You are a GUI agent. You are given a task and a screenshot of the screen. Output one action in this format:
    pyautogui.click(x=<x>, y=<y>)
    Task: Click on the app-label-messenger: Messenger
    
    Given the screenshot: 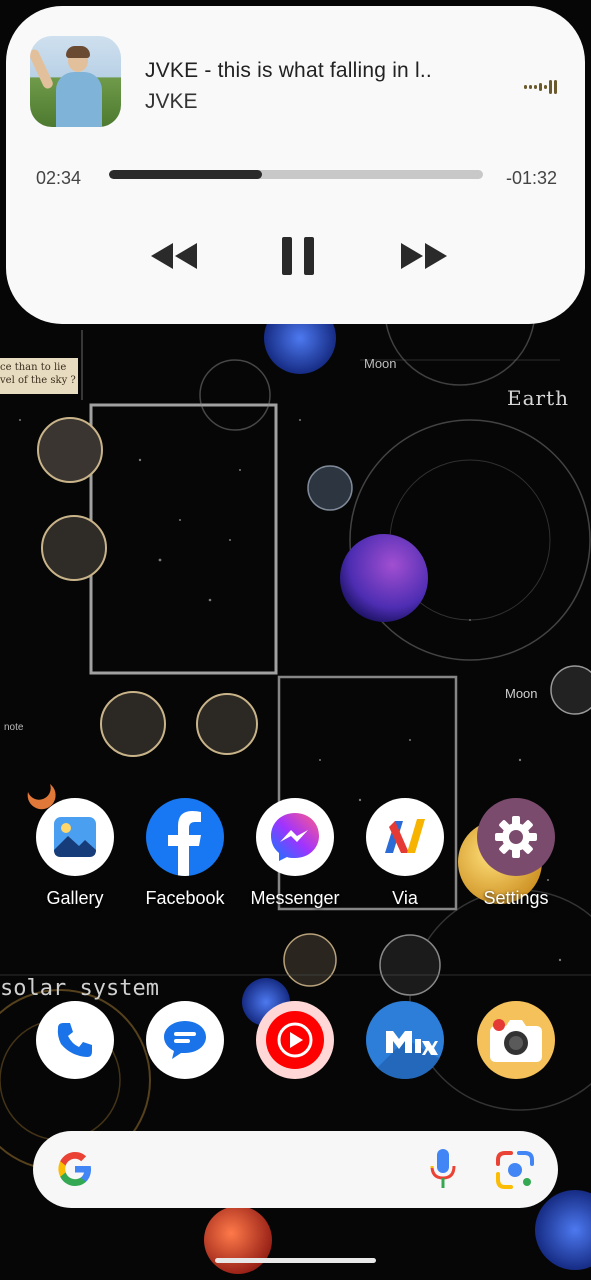 What is the action you would take?
    pyautogui.click(x=295, y=898)
    